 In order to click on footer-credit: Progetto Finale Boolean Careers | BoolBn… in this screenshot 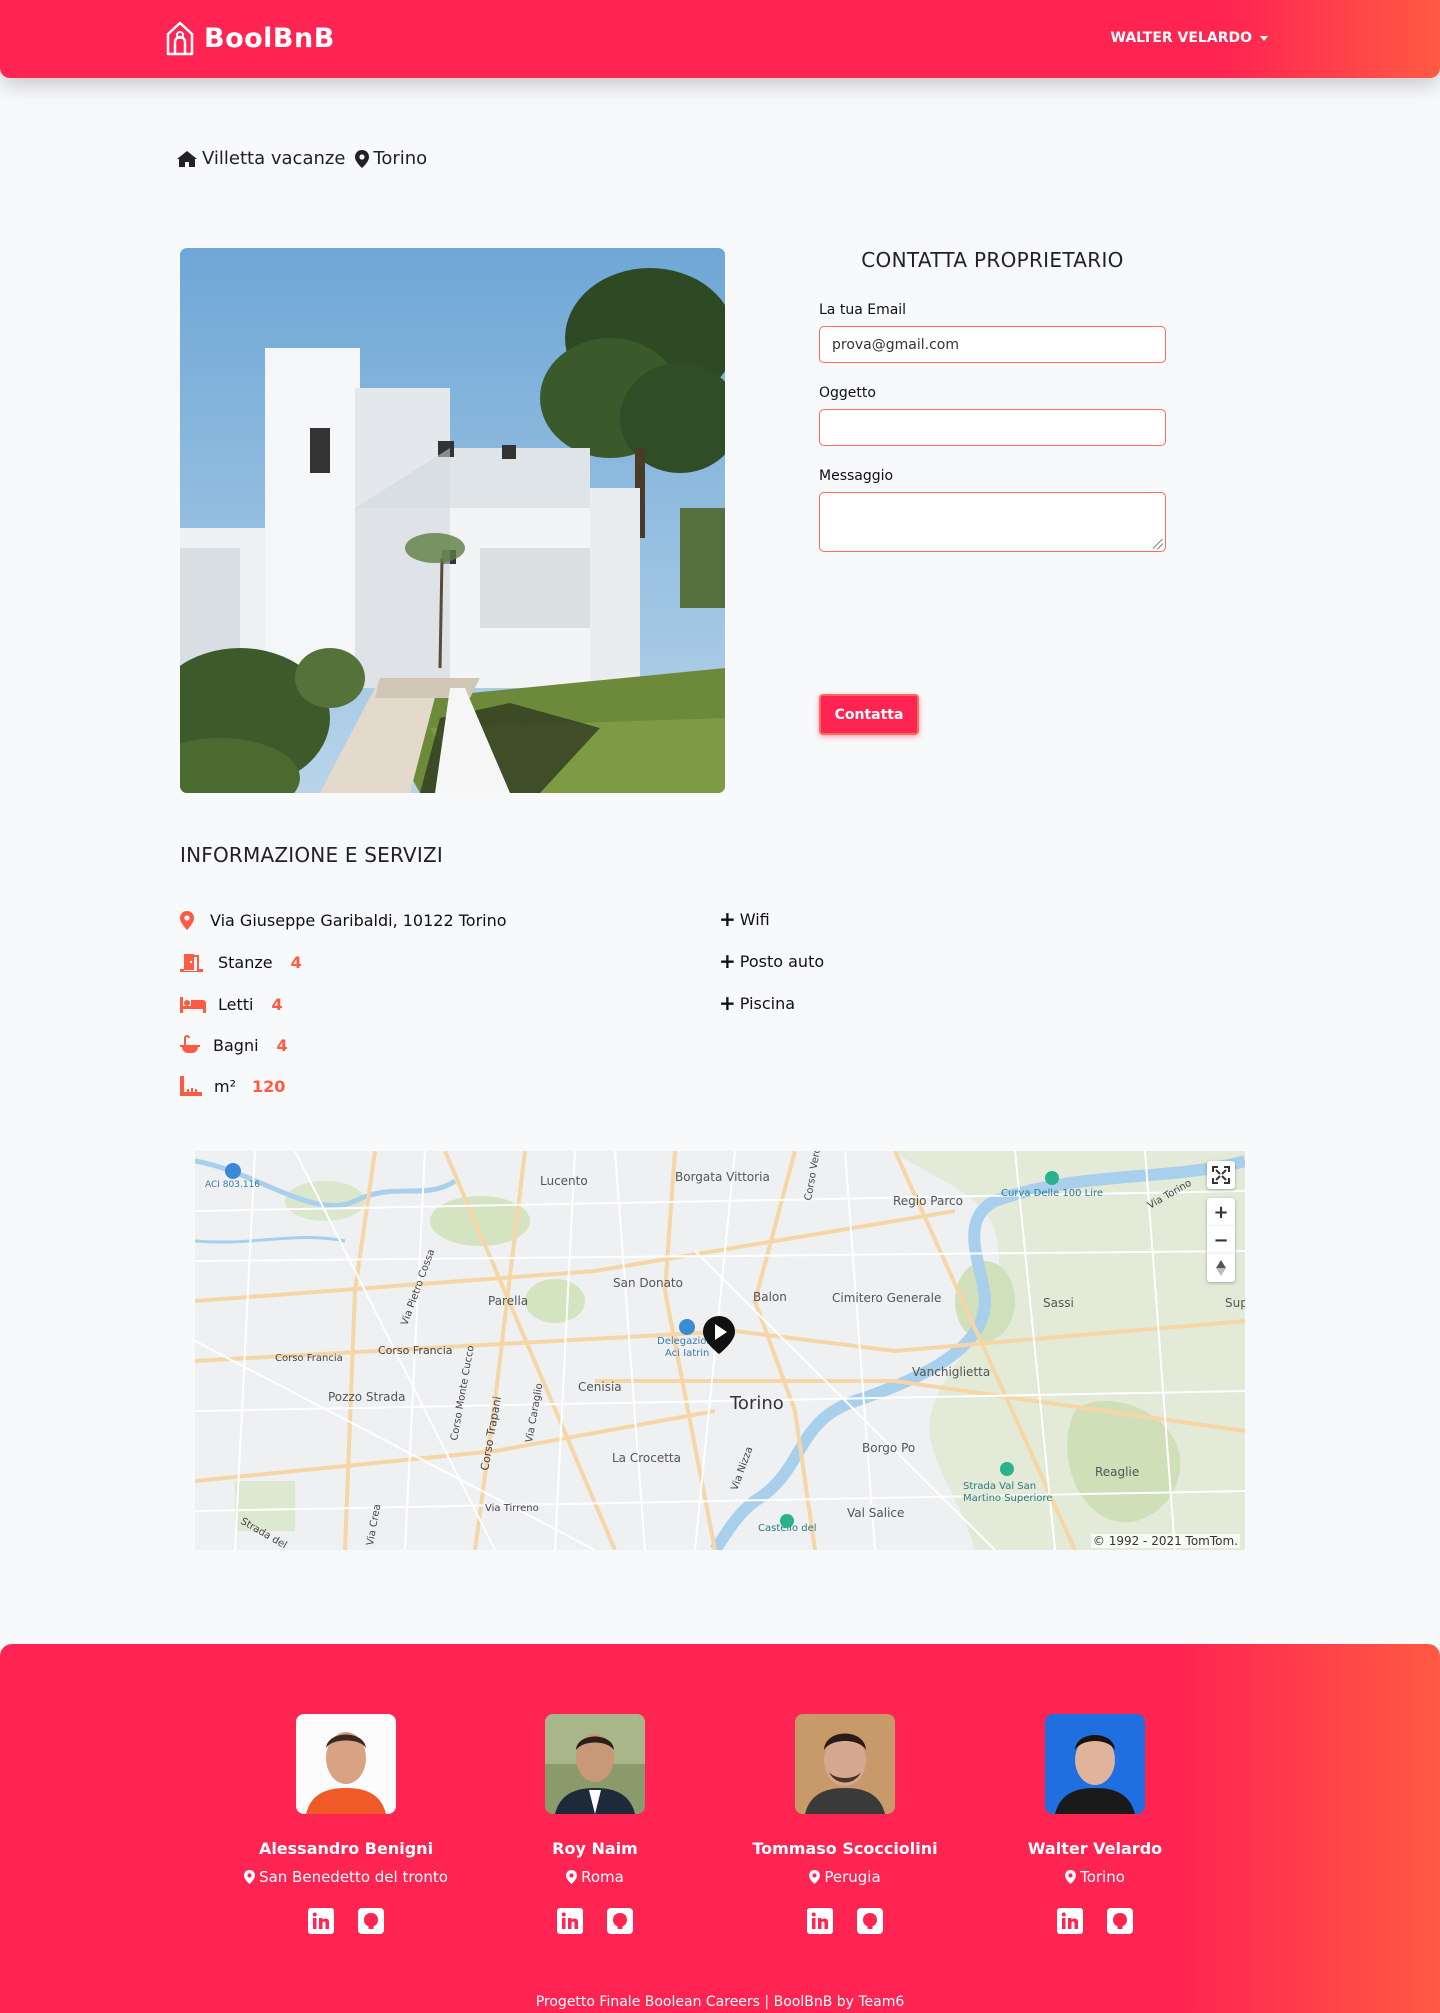, I will do `click(720, 2002)`.